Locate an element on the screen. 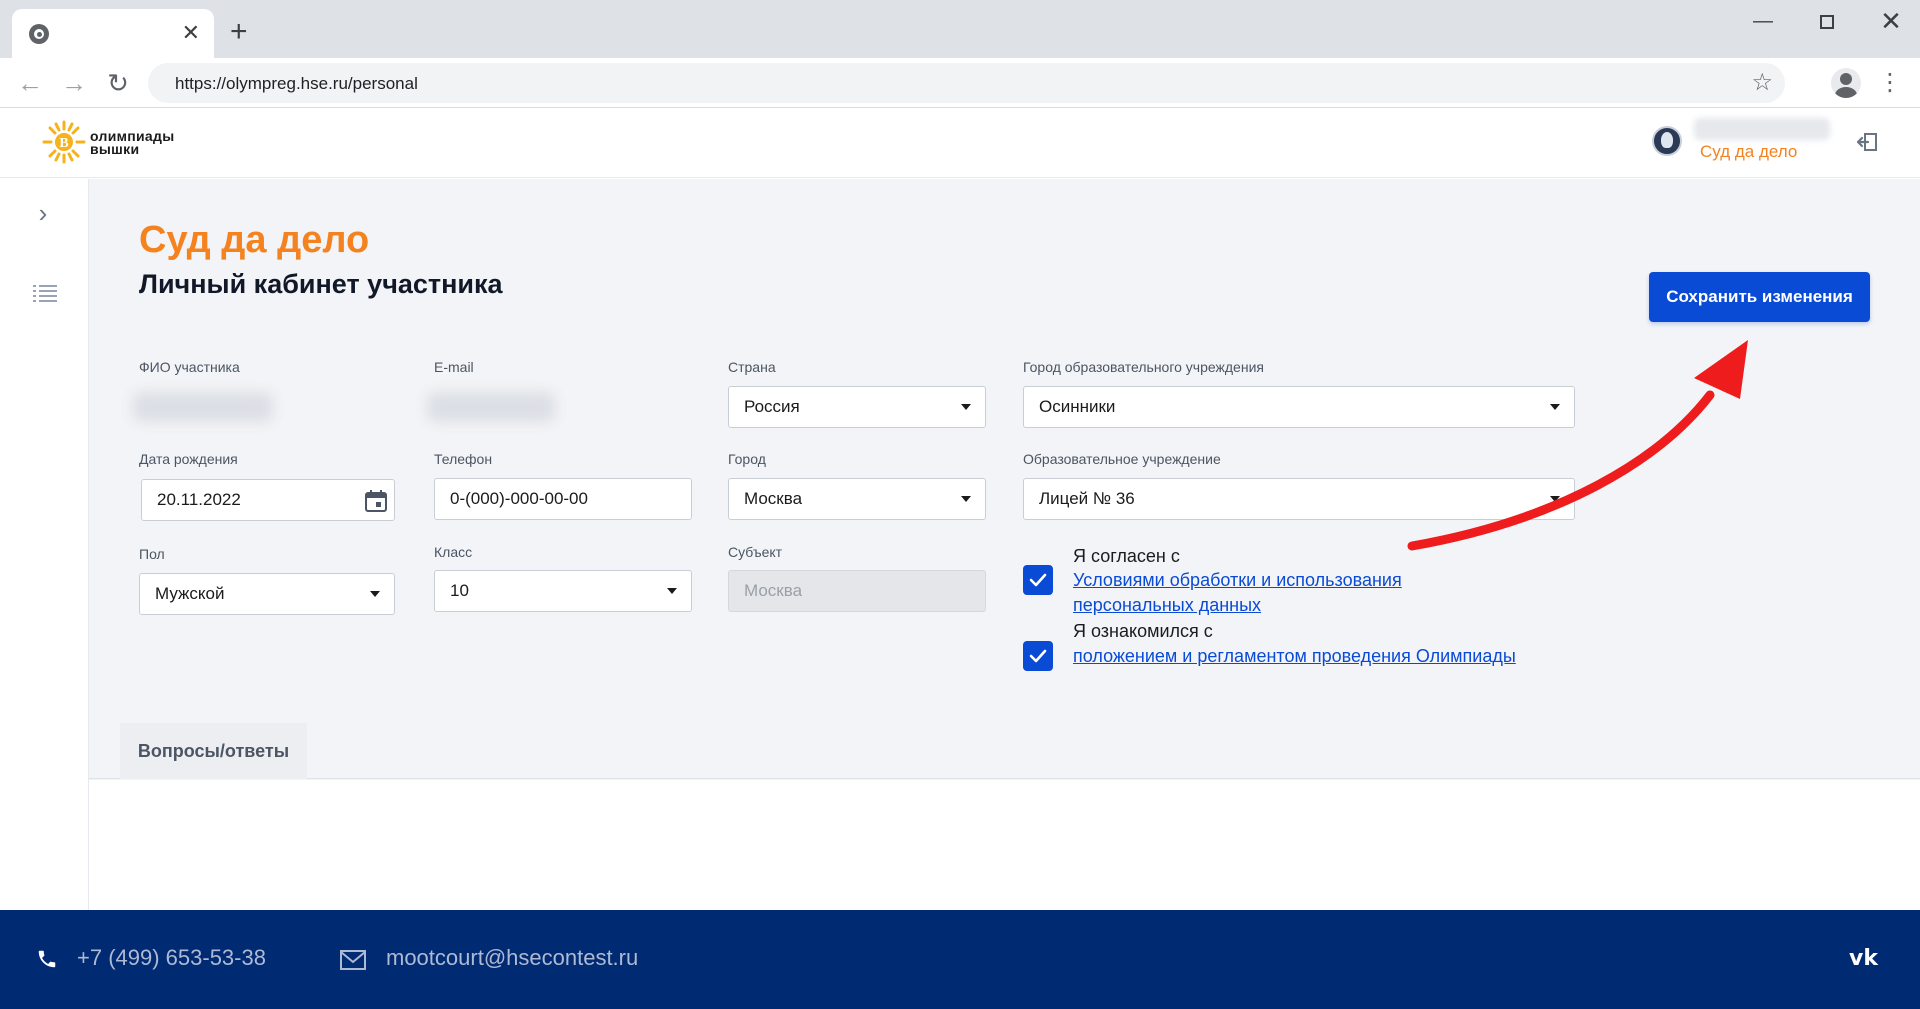 The image size is (1920, 1009). phone-input: 0-(000)-000-00-00 is located at coordinates (563, 499).